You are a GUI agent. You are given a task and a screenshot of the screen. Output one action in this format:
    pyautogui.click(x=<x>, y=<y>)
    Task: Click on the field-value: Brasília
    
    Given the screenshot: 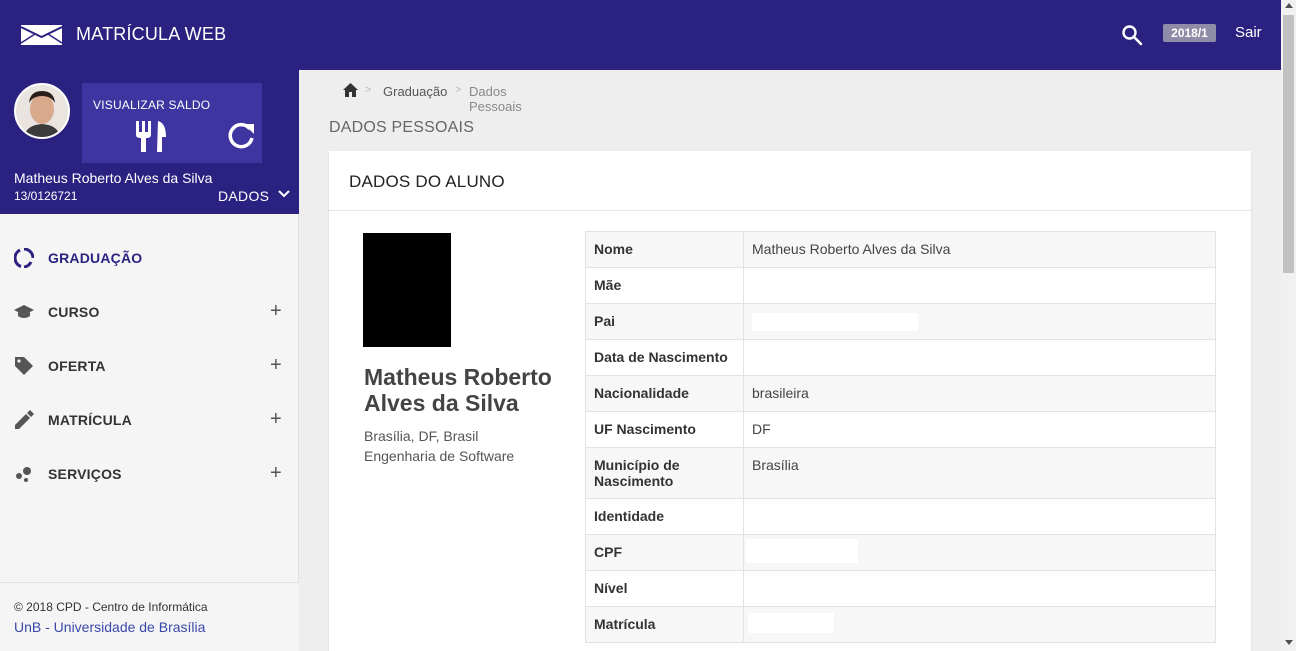 What is the action you would take?
    pyautogui.click(x=979, y=473)
    